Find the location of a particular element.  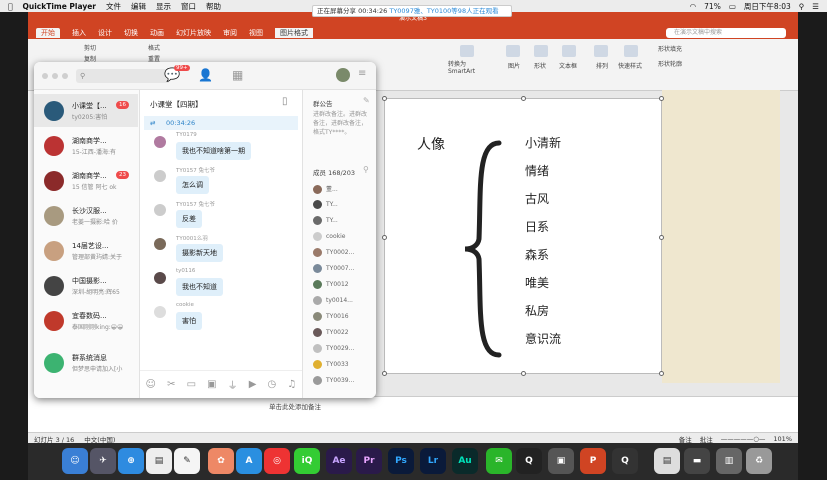

battery-percent: 71% is located at coordinates (712, 6).